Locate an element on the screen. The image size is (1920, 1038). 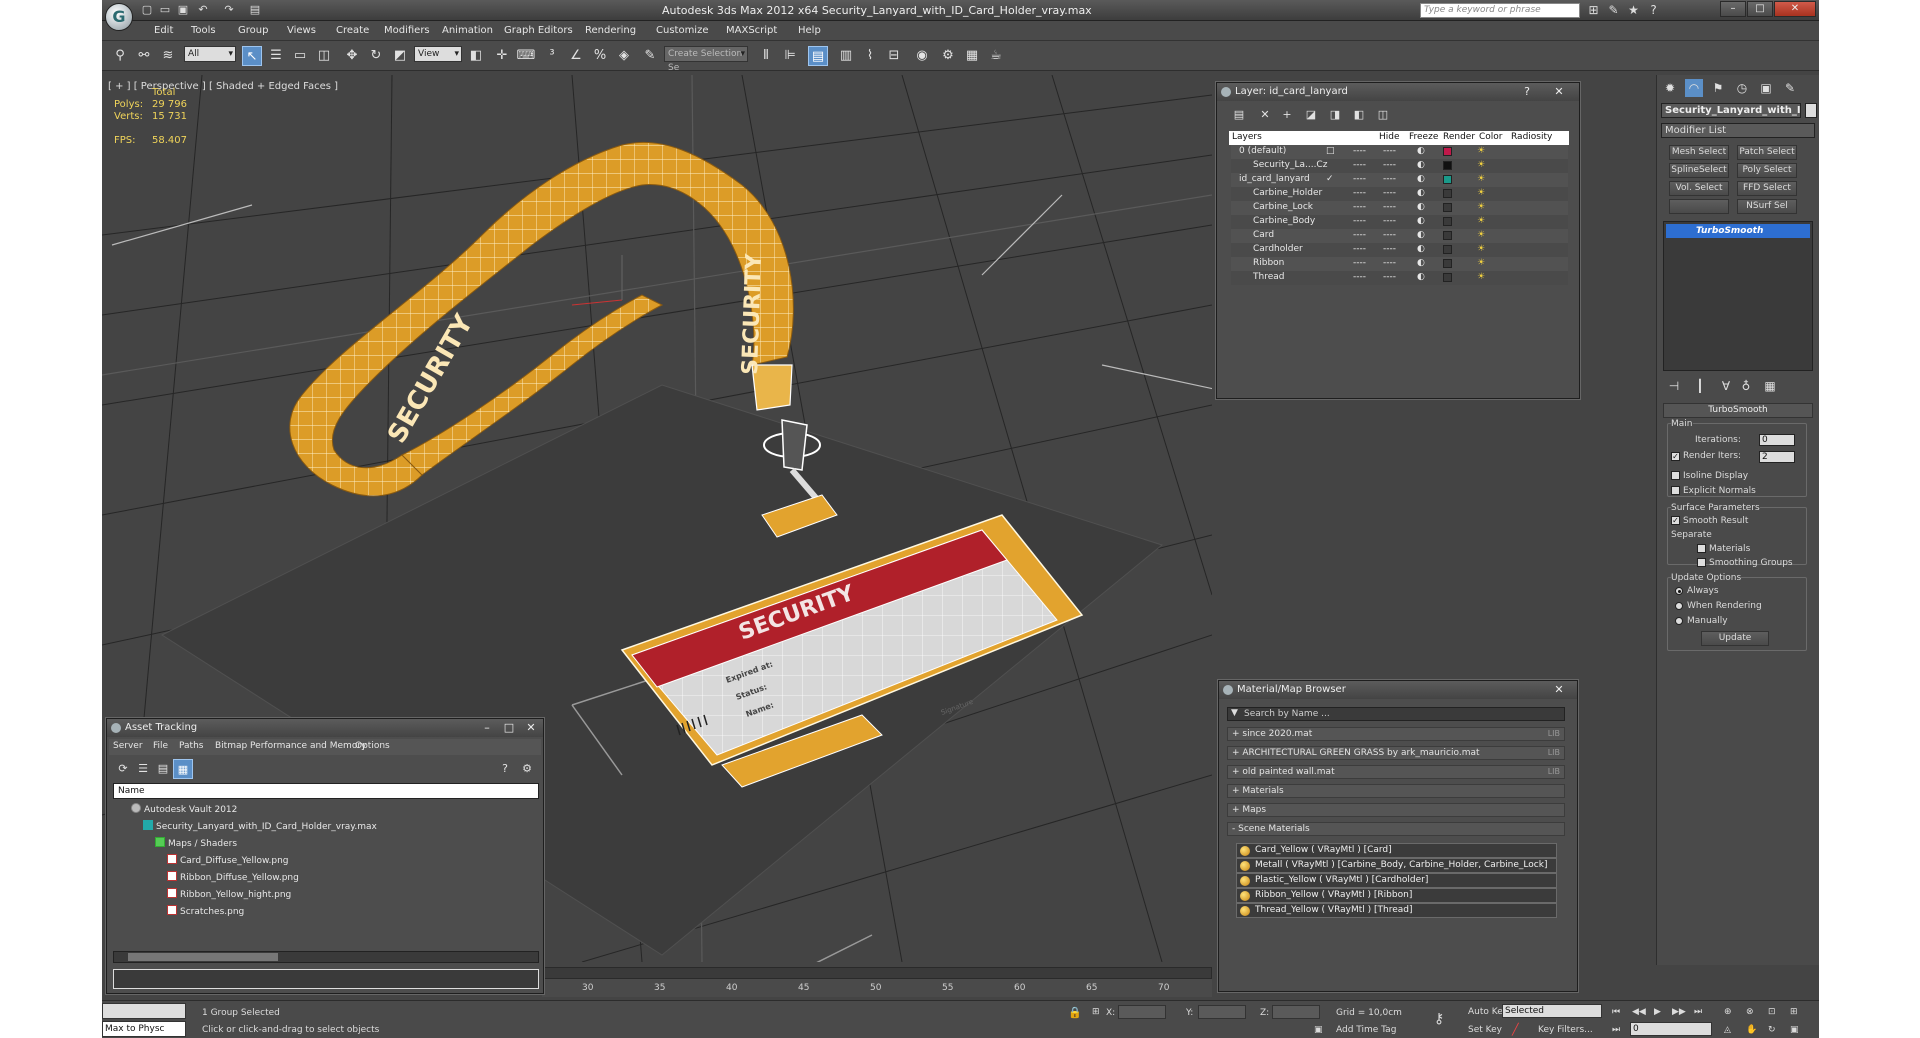
display-tab-icon: ▣ is located at coordinates (1766, 88).